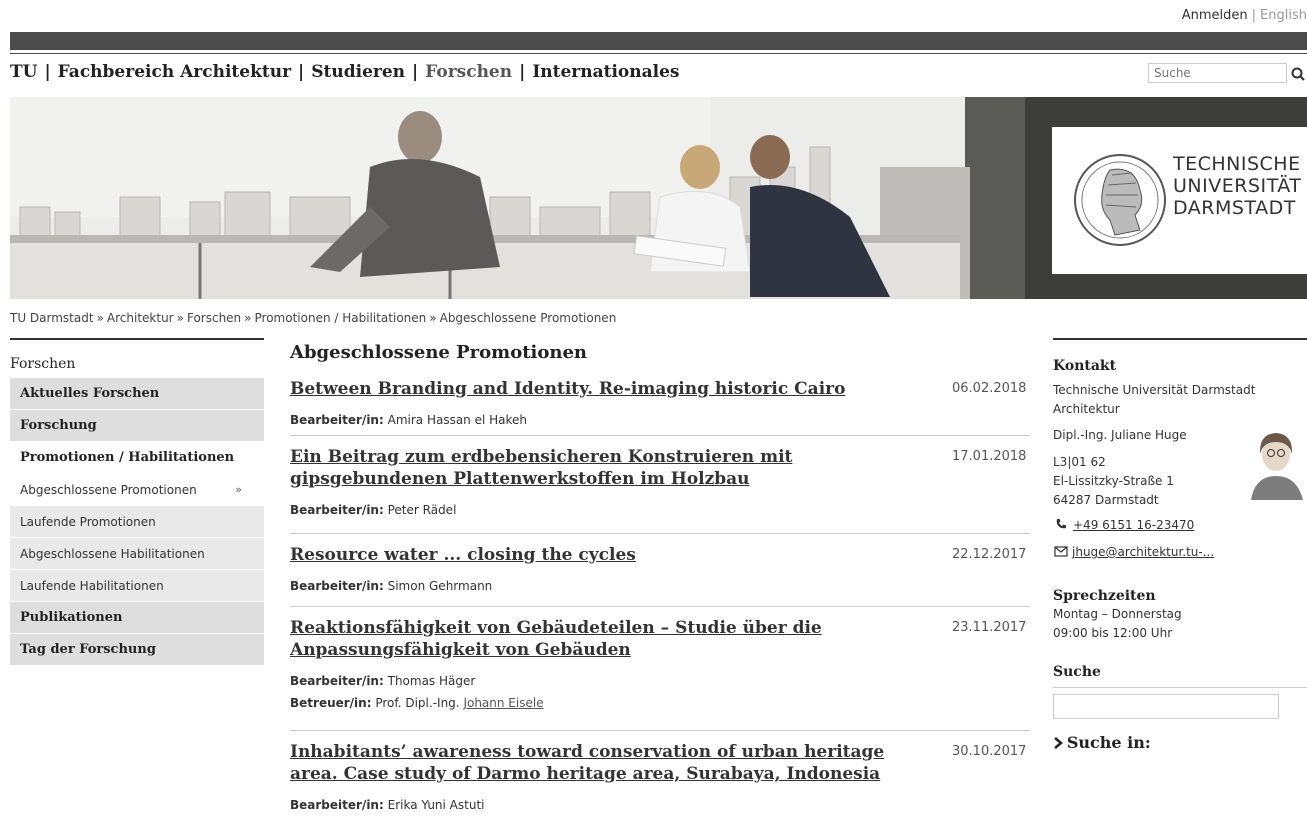 The height and width of the screenshot is (833, 1307). Describe the element at coordinates (331, 703) in the screenshot. I see `supervisor-label: Betreuer/in:` at that location.